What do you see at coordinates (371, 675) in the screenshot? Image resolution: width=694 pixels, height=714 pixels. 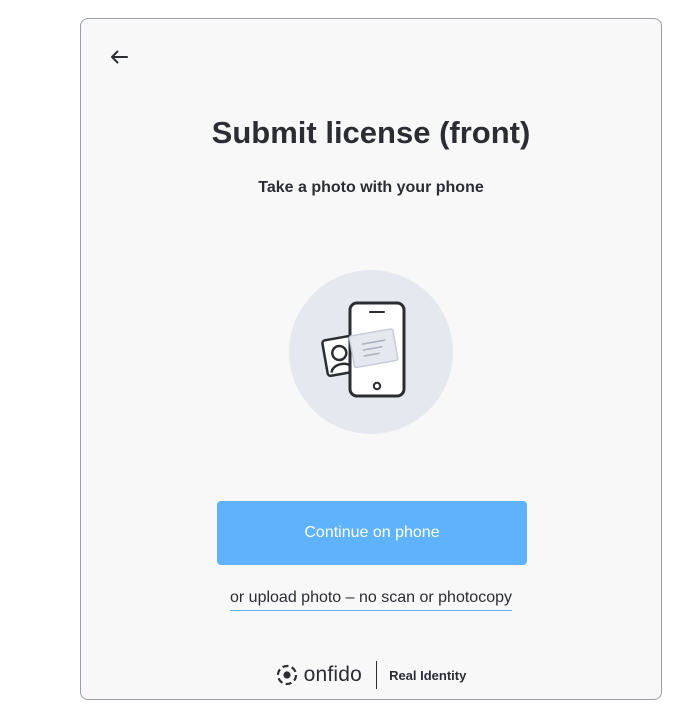 I see `footer: onfido Real Identity` at bounding box center [371, 675].